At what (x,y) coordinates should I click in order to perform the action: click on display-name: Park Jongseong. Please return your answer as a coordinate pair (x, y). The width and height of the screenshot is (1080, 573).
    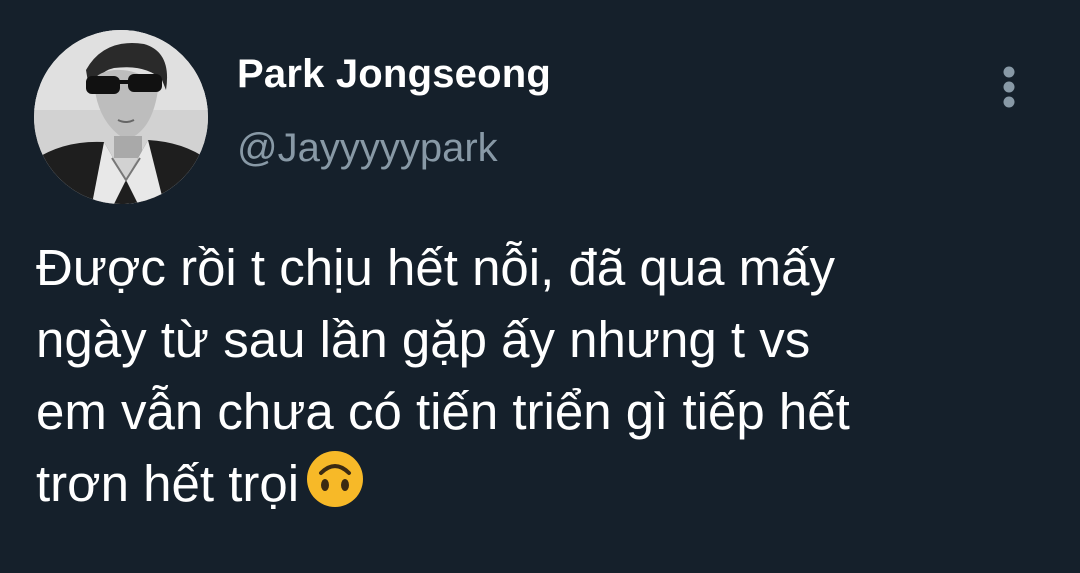
    Looking at the image, I should click on (394, 74).